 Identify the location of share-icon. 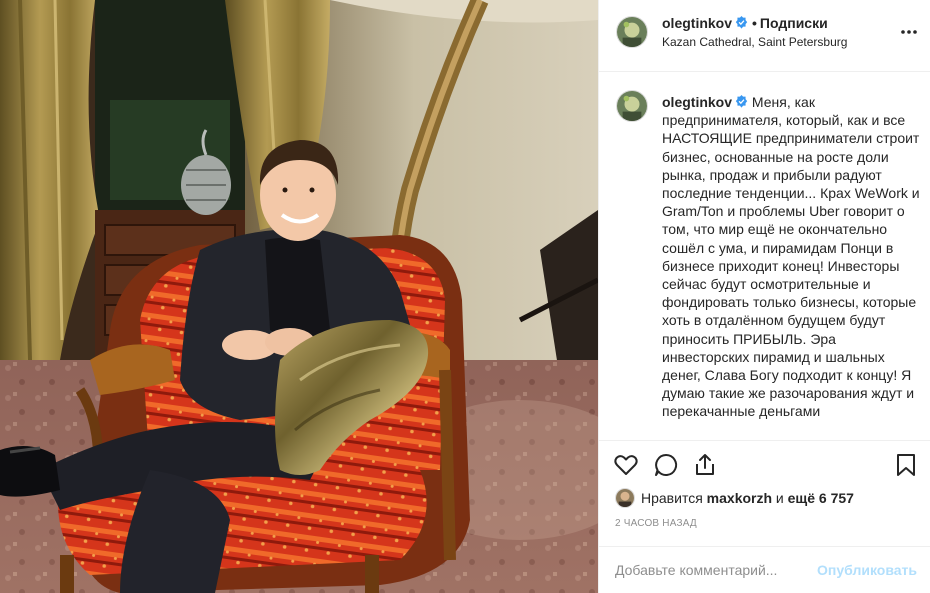
(706, 466).